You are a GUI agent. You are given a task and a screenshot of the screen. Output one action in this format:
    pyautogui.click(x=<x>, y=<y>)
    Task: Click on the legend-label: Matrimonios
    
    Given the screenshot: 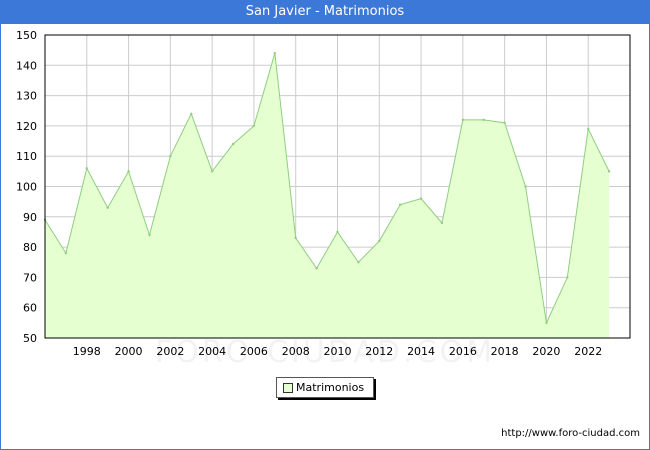 What is the action you would take?
    pyautogui.click(x=330, y=387)
    